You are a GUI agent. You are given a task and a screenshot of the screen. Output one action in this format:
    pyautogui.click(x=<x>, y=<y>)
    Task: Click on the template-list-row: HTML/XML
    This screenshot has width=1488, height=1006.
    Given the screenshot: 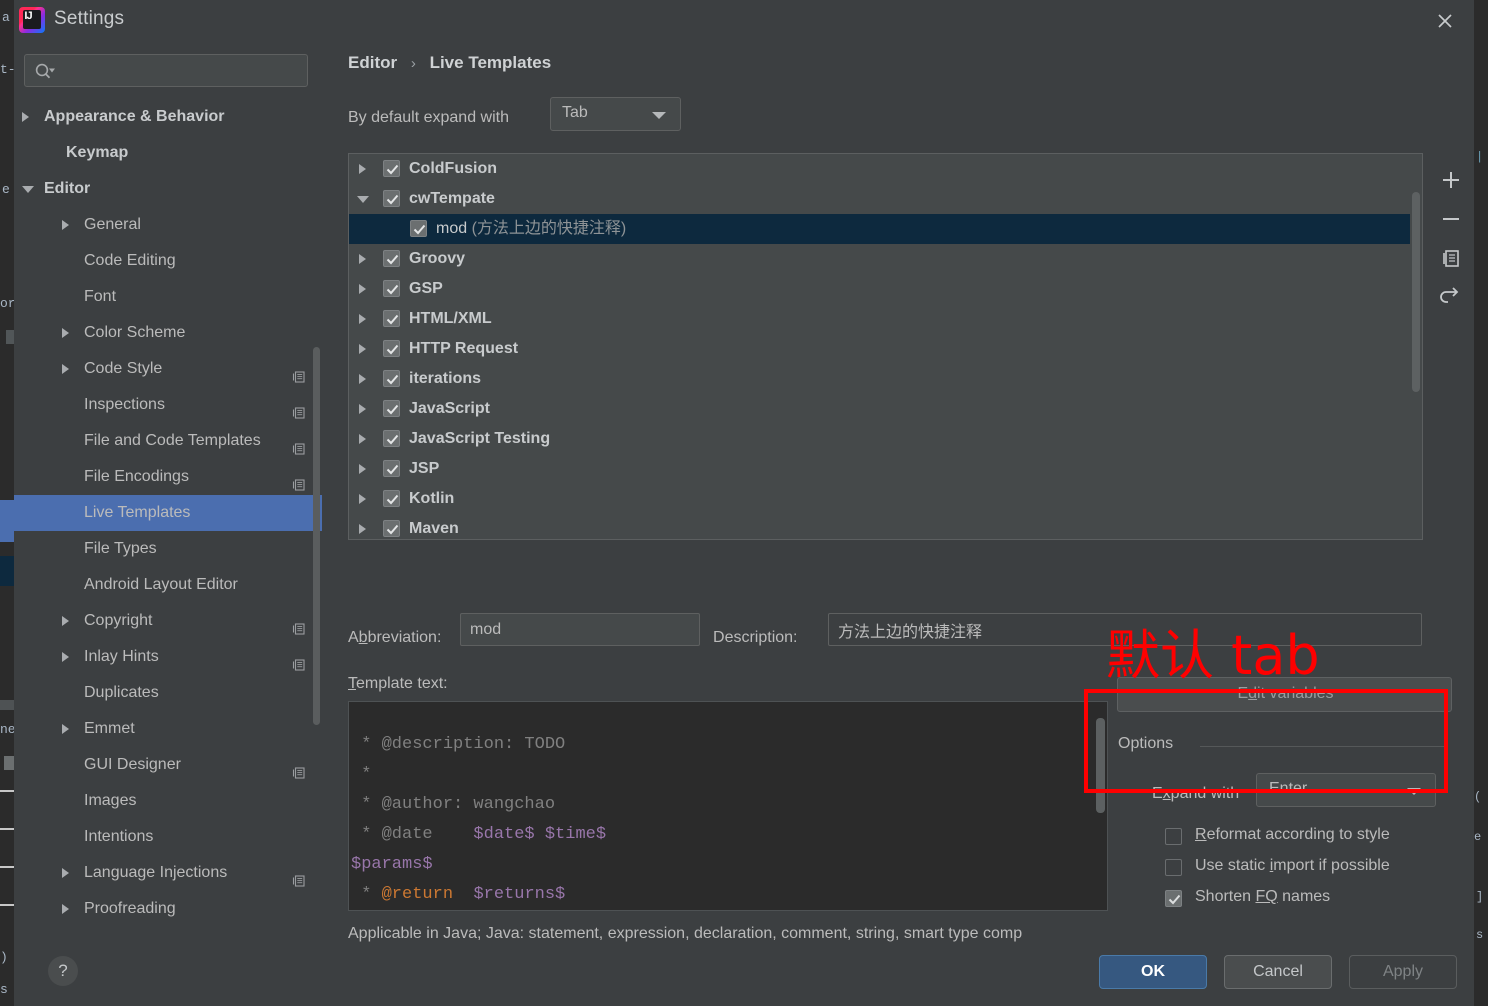 What is the action you would take?
    pyautogui.click(x=885, y=319)
    